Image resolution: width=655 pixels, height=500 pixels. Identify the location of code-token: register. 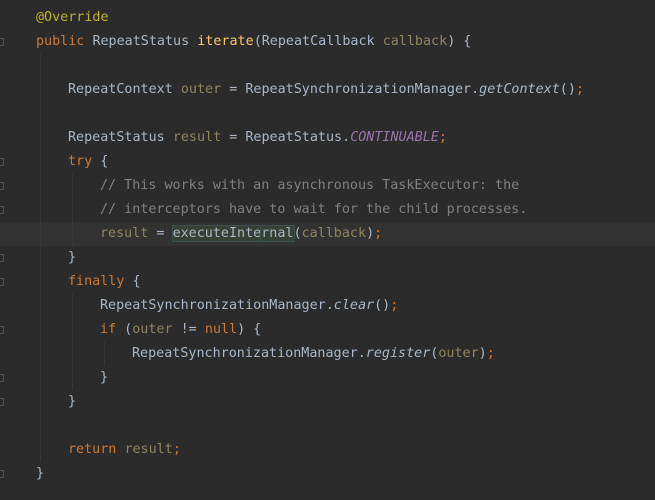
(398, 353).